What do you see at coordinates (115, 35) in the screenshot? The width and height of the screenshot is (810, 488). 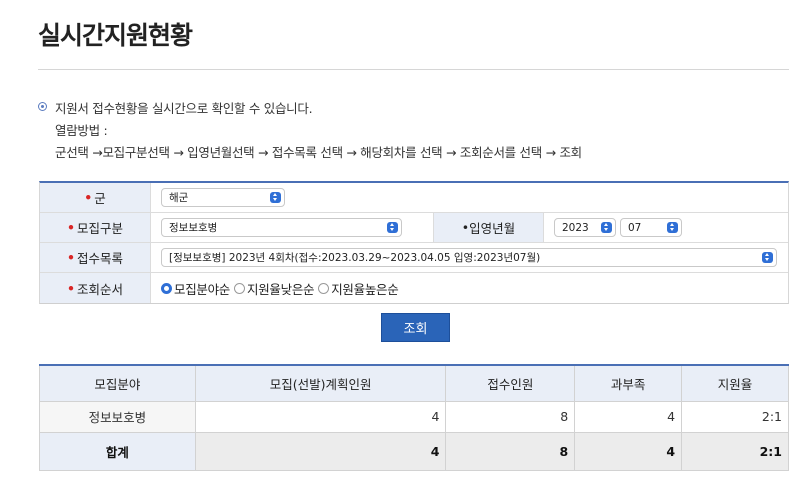 I see `page-title: 실시간지원현황` at bounding box center [115, 35].